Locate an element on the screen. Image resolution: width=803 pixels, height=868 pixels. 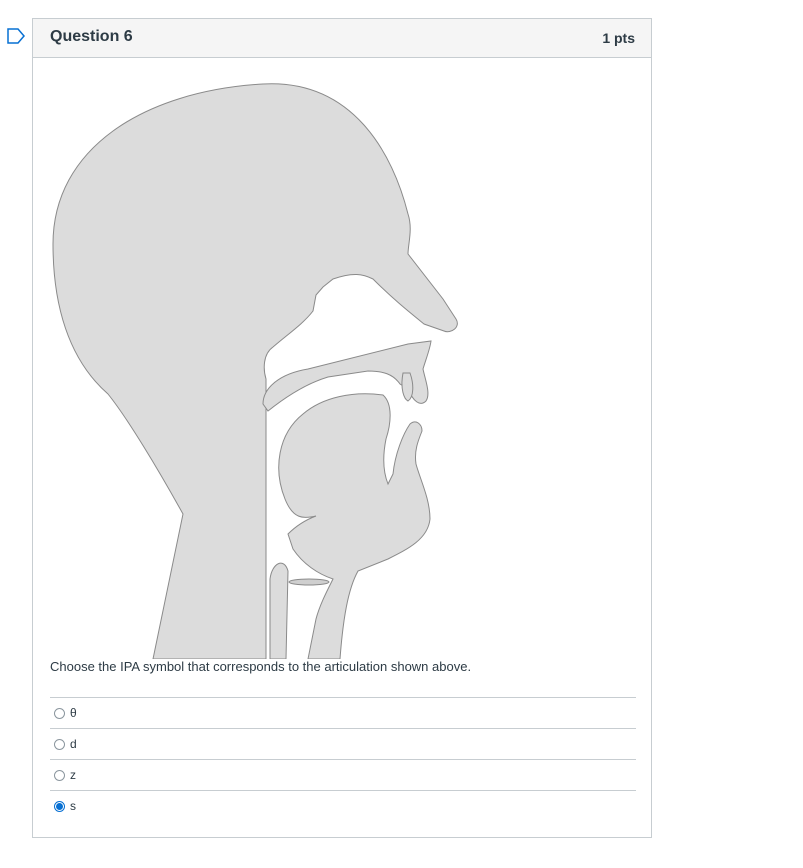
answer-option: θ is located at coordinates (343, 712).